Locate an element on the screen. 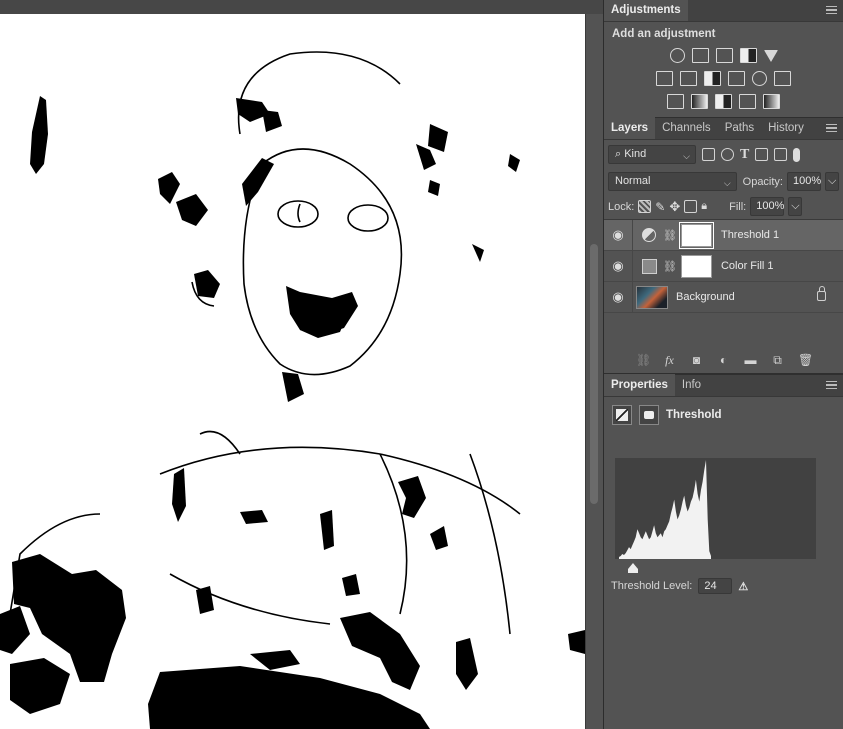 This screenshot has height=729, width=843. search-icon: ⌕ is located at coordinates (620, 154).